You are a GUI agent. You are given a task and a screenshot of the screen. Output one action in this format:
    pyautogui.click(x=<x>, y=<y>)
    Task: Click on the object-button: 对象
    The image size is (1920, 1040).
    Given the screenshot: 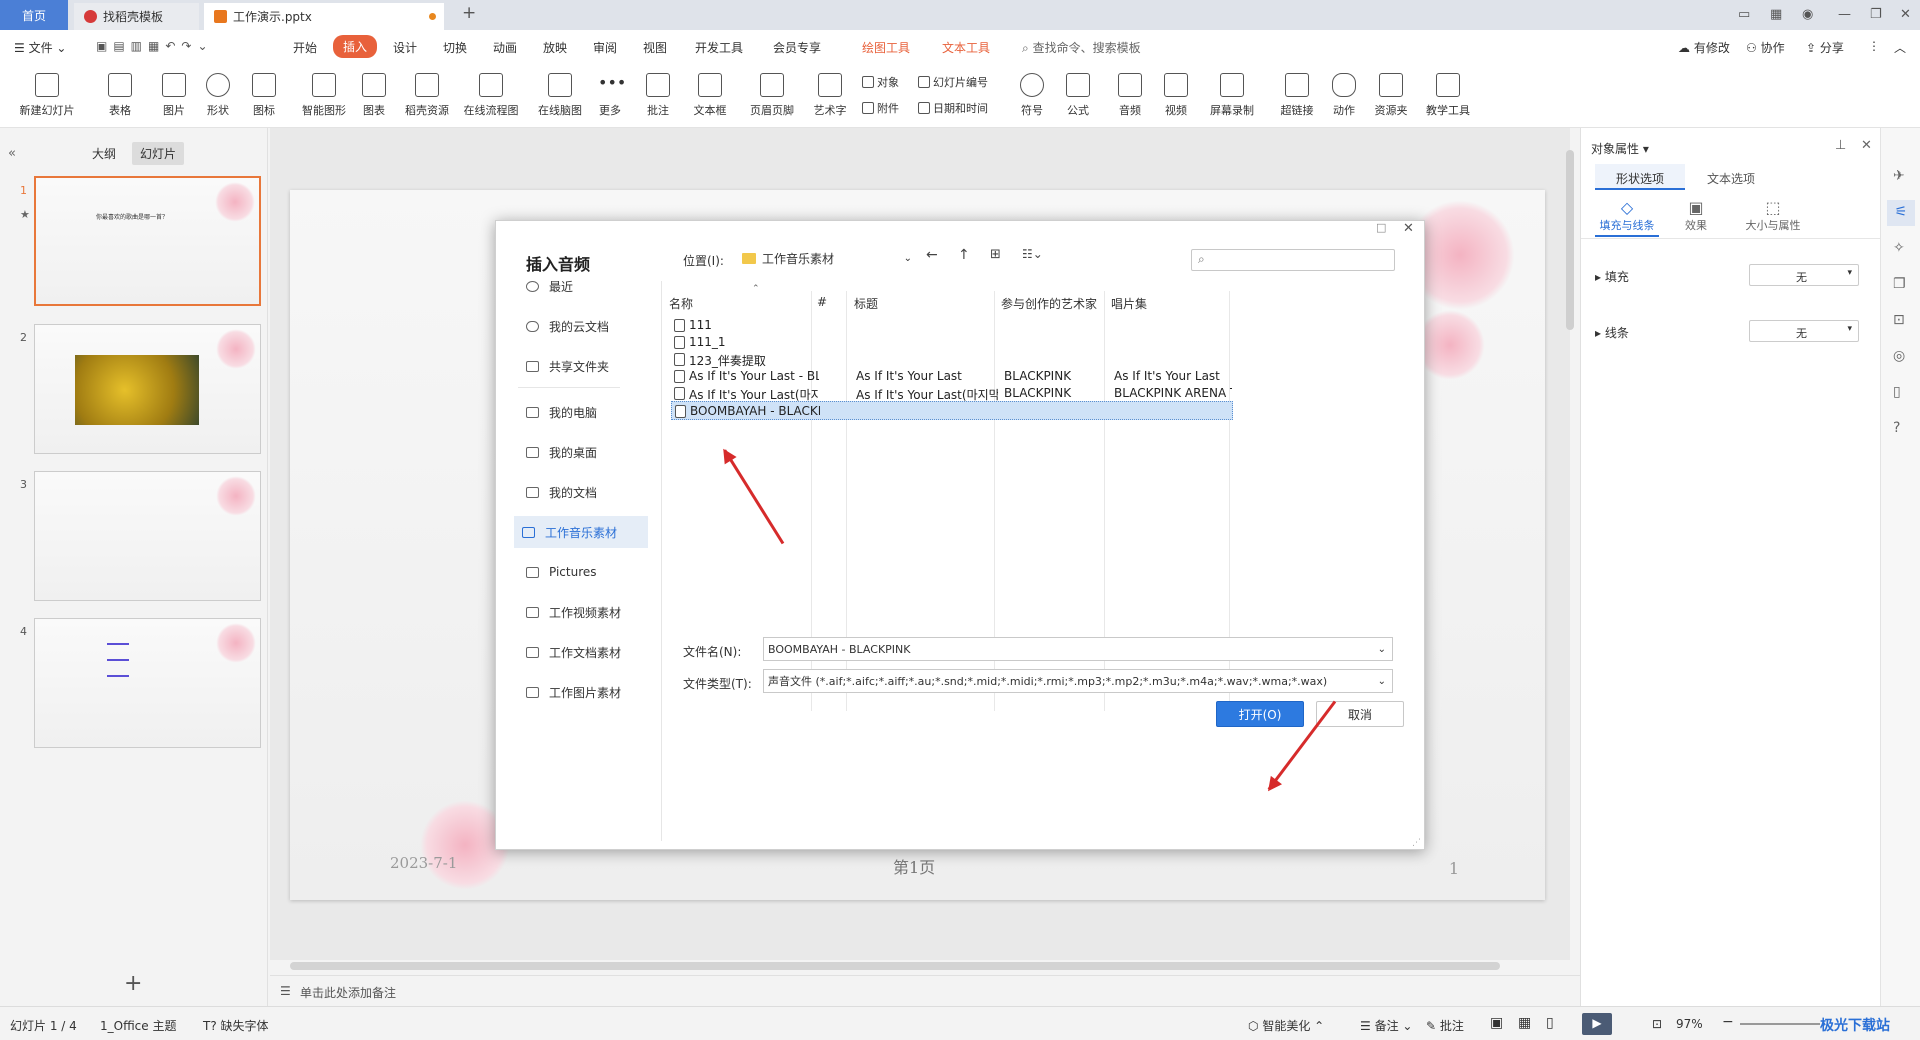 What is the action you would take?
    pyautogui.click(x=880, y=82)
    